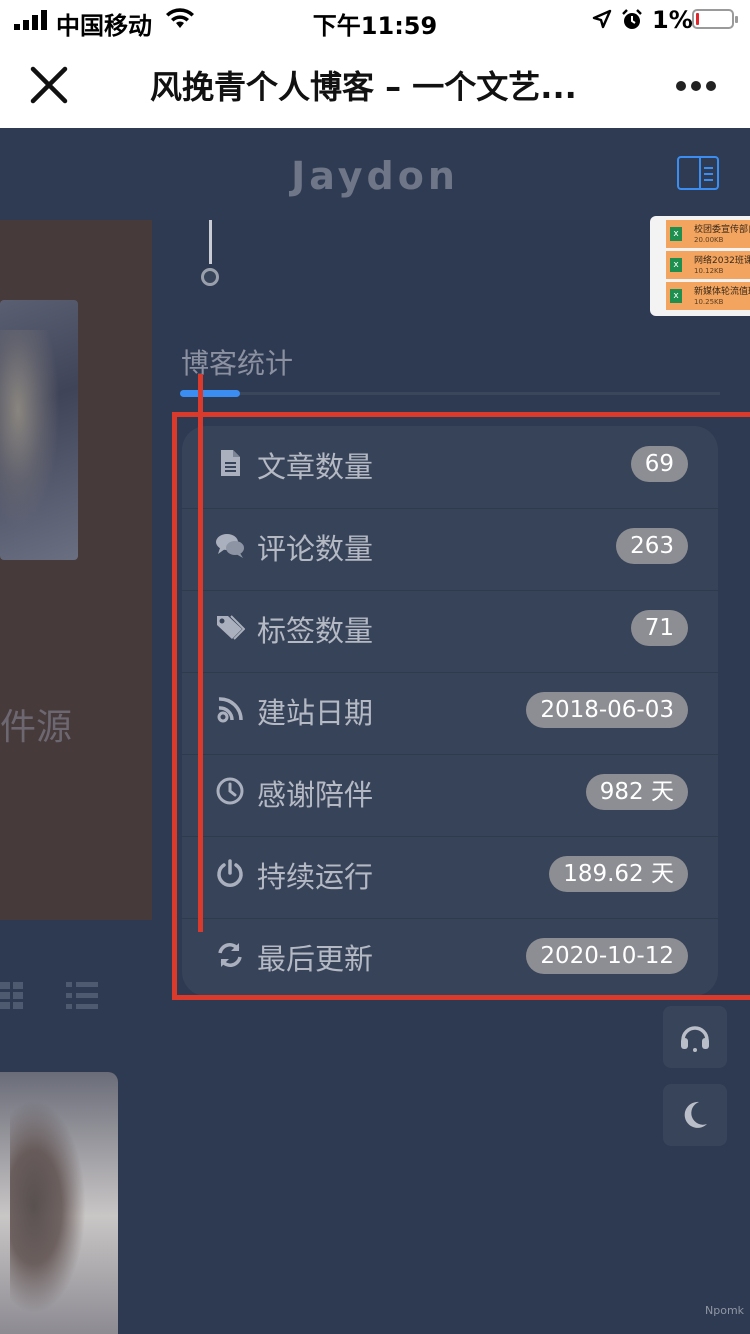 Image resolution: width=750 pixels, height=1334 pixels. Describe the element at coordinates (13, 996) in the screenshot. I see `grid-view-icon` at that location.